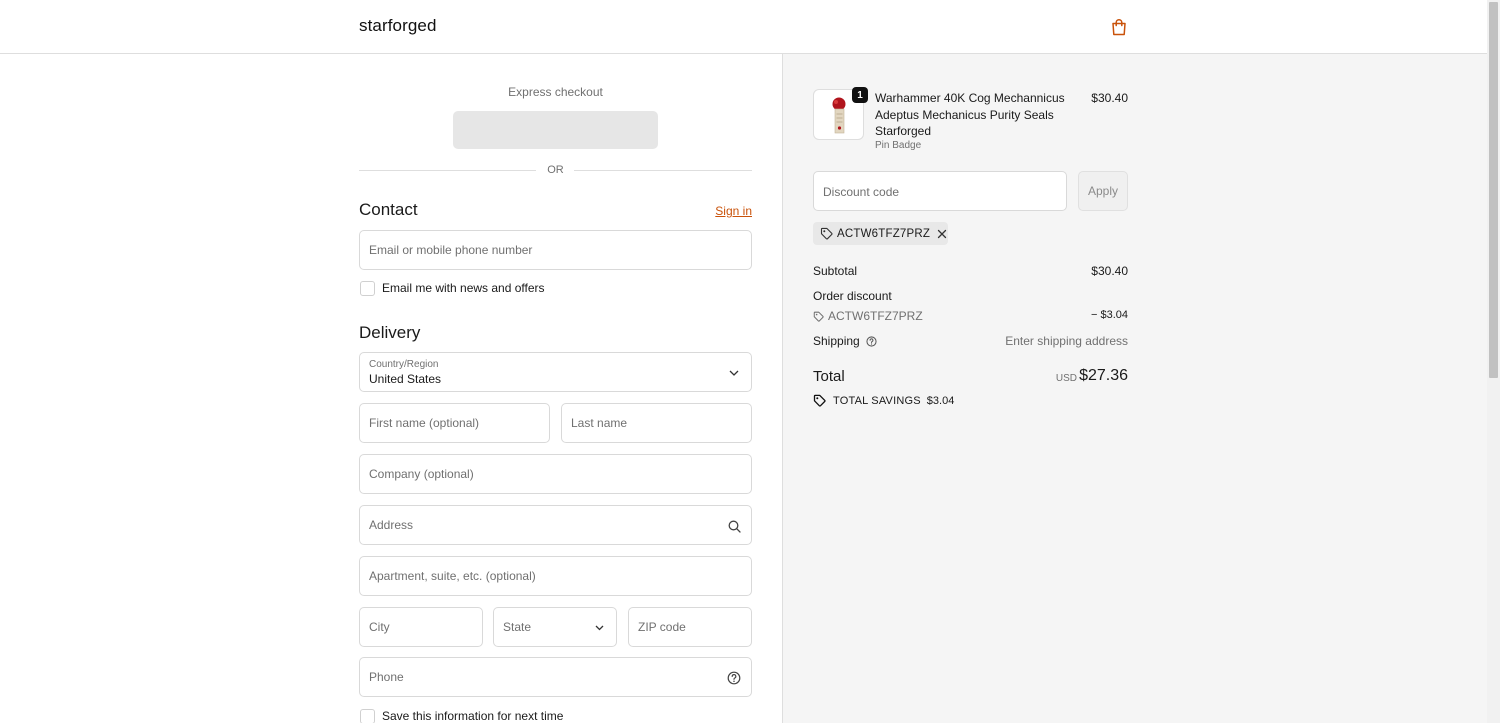 This screenshot has width=1500, height=723. Describe the element at coordinates (852, 296) in the screenshot. I see `order-discount-label: Order discount` at that location.